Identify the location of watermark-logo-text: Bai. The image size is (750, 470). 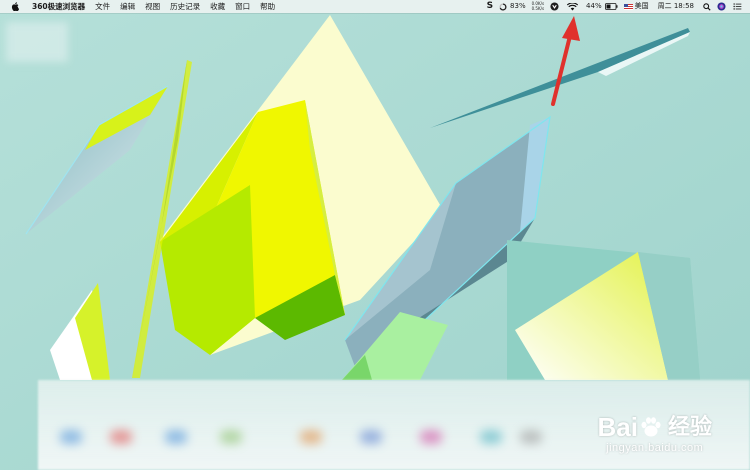
(617, 427).